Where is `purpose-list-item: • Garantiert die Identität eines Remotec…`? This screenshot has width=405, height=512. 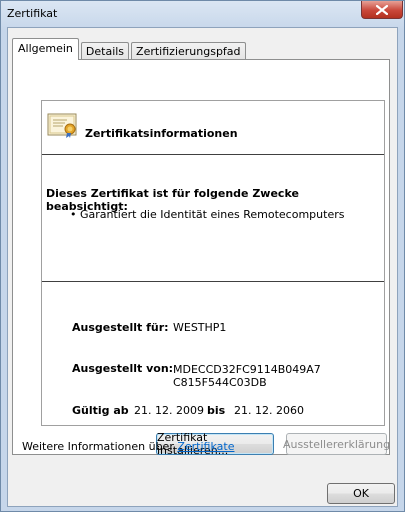 purpose-list-item: • Garantiert die Identität eines Remotec… is located at coordinates (207, 214).